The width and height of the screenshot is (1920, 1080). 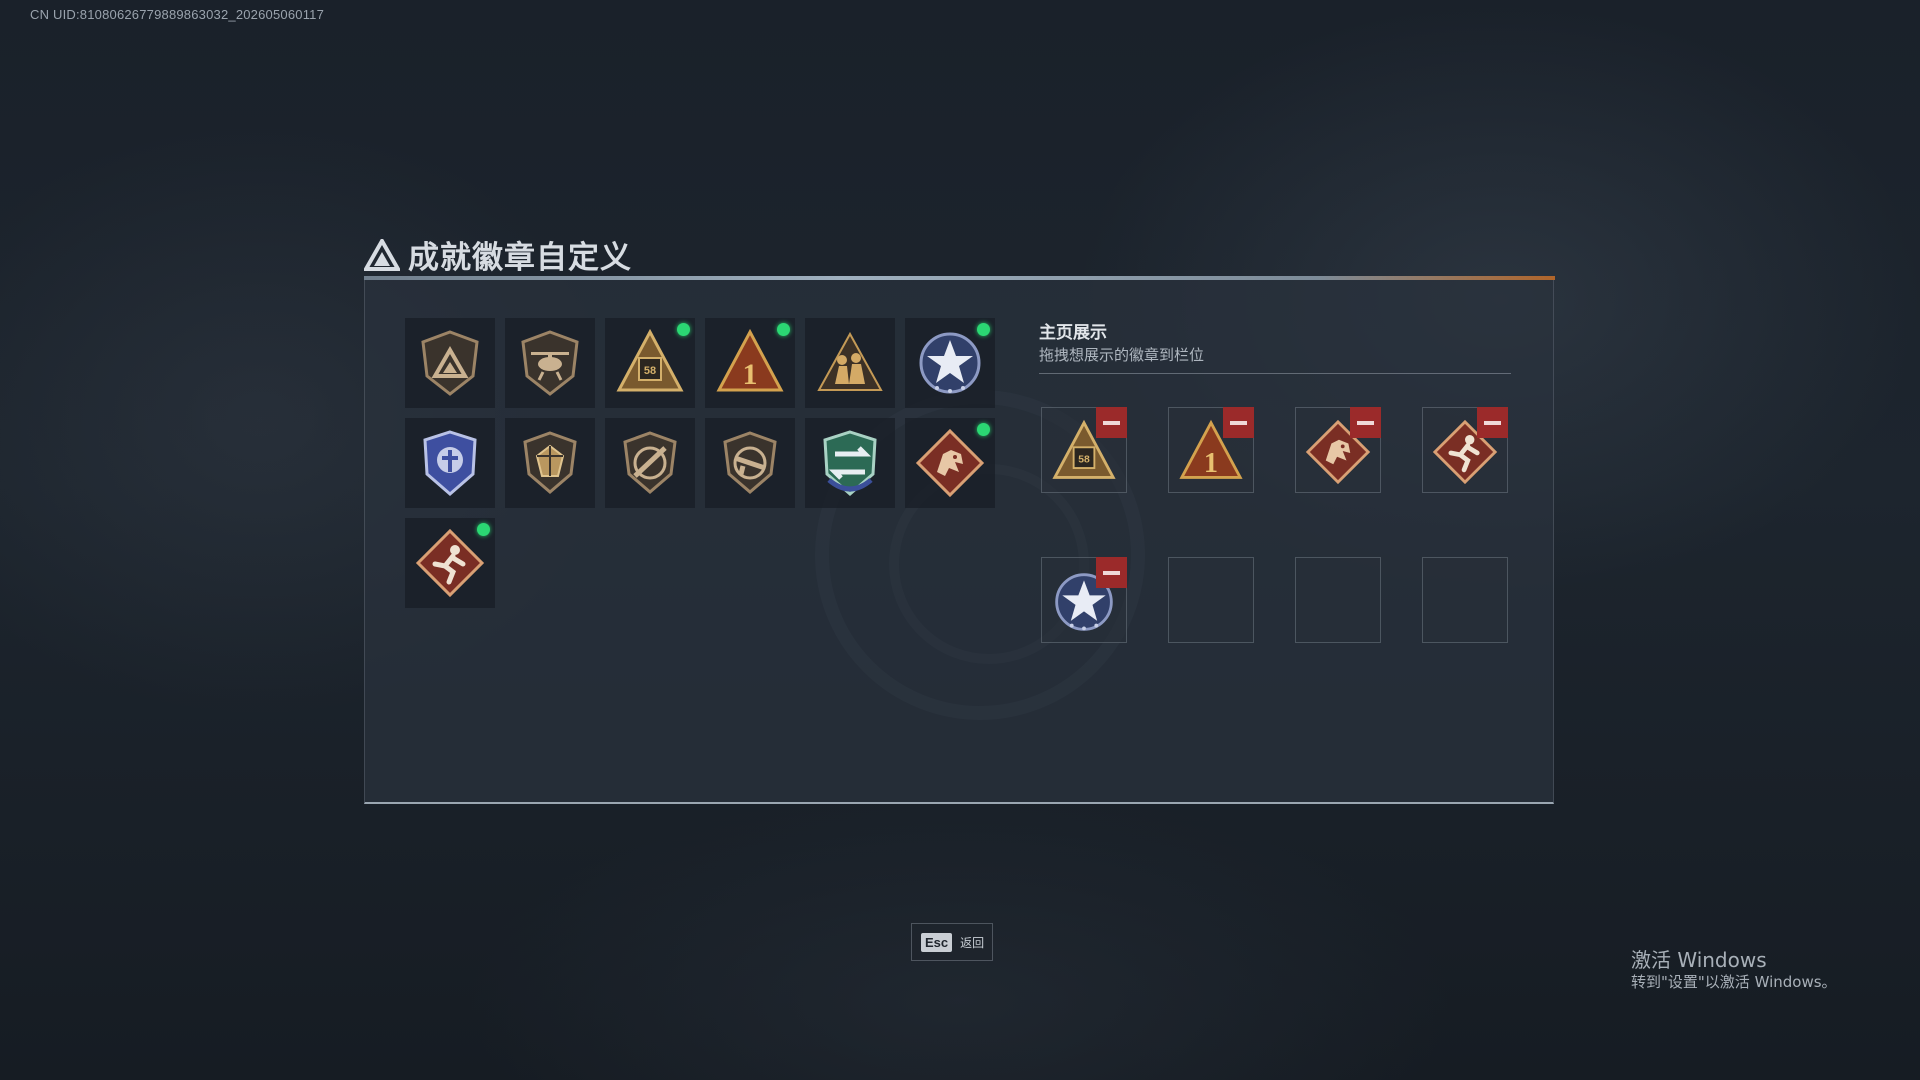 I want to click on page-title: 成就徽章自定义, so click(x=520, y=258).